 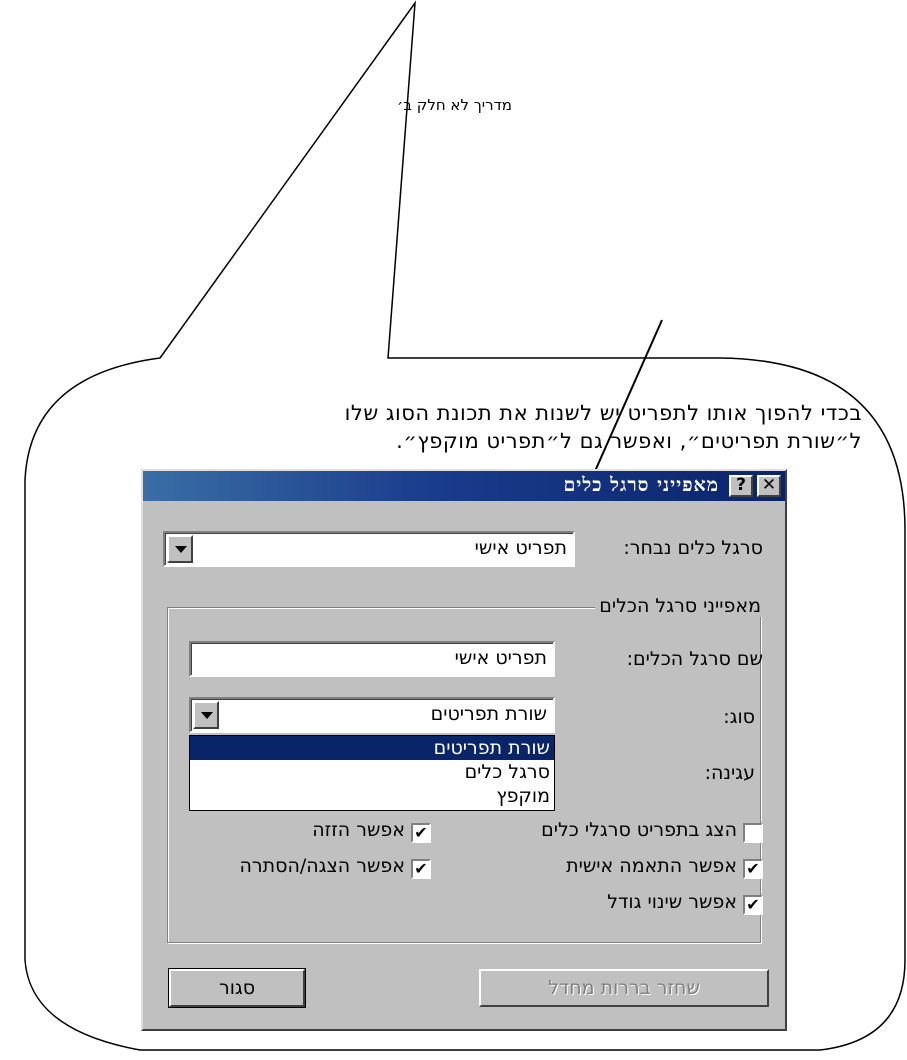 What do you see at coordinates (372, 715) in the screenshot?
I see `type-dropdown: שורת תפריטים` at bounding box center [372, 715].